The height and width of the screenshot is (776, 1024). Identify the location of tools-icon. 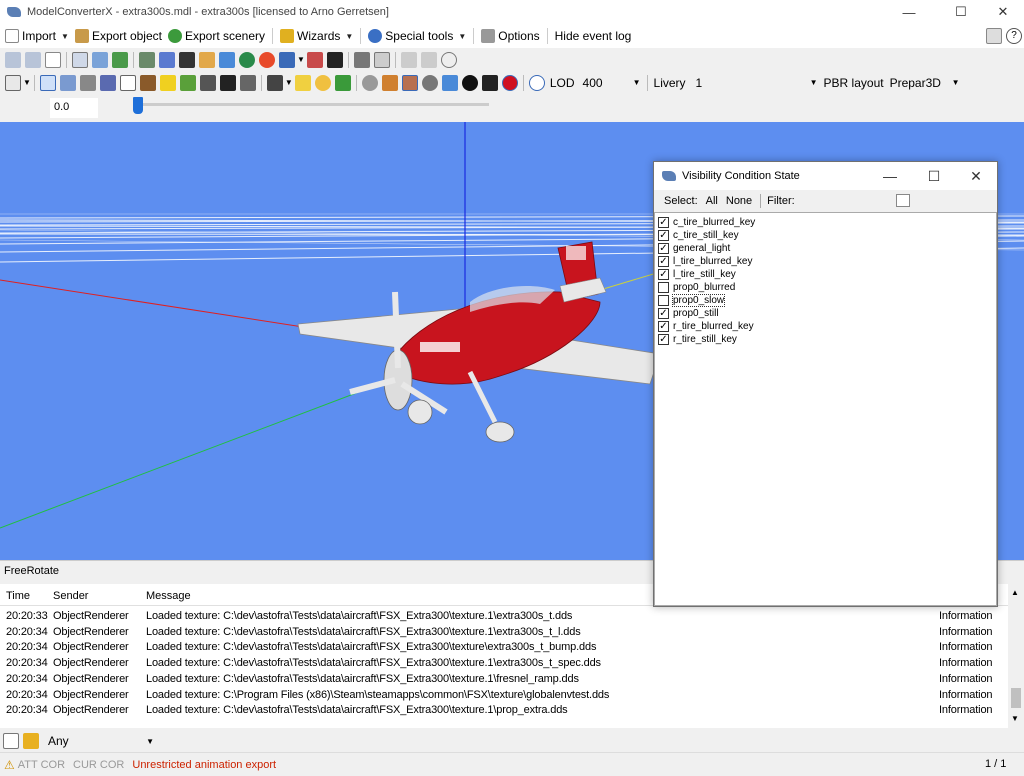
(314, 59).